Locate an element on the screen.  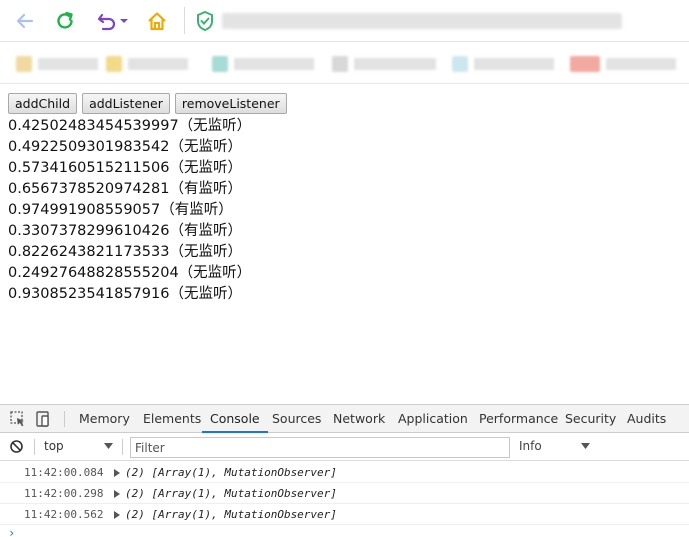
tab-memory: Memory is located at coordinates (104, 419).